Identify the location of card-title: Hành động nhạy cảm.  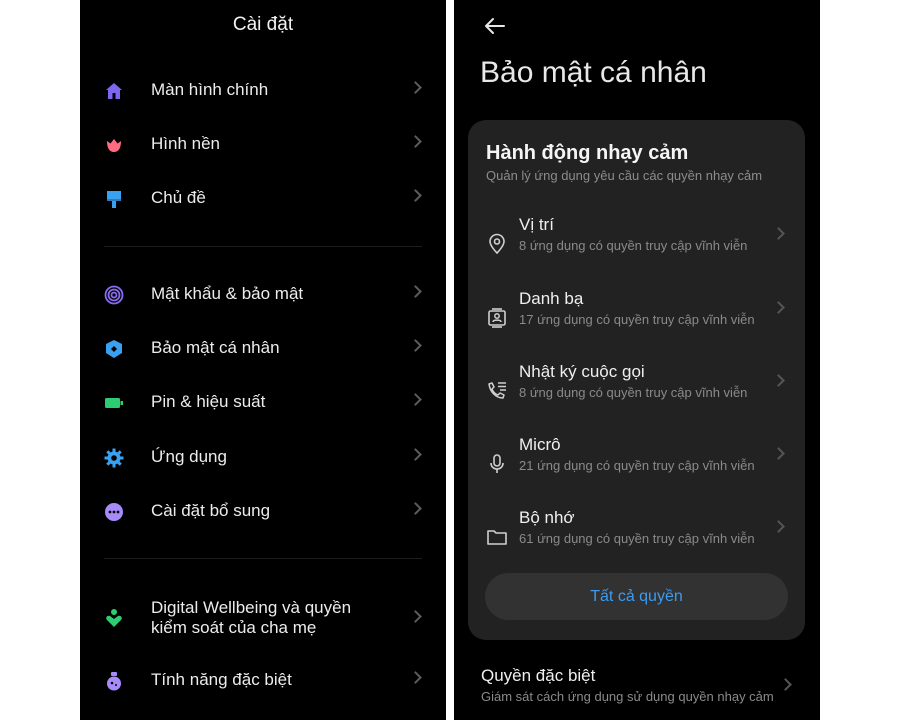
(587, 153).